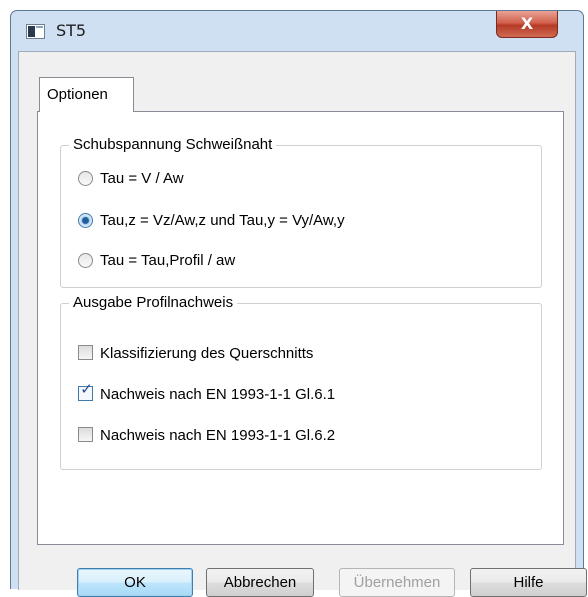 The image size is (588, 597). I want to click on checkbox-checked: ✓, so click(85, 391).